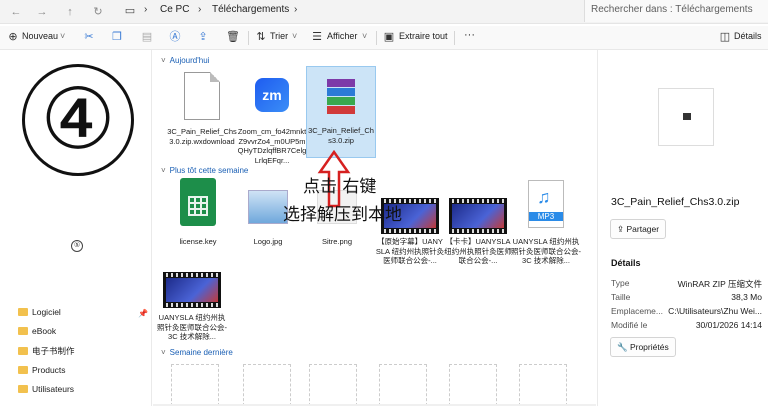  I want to click on spreadsheet-icon, so click(198, 202).